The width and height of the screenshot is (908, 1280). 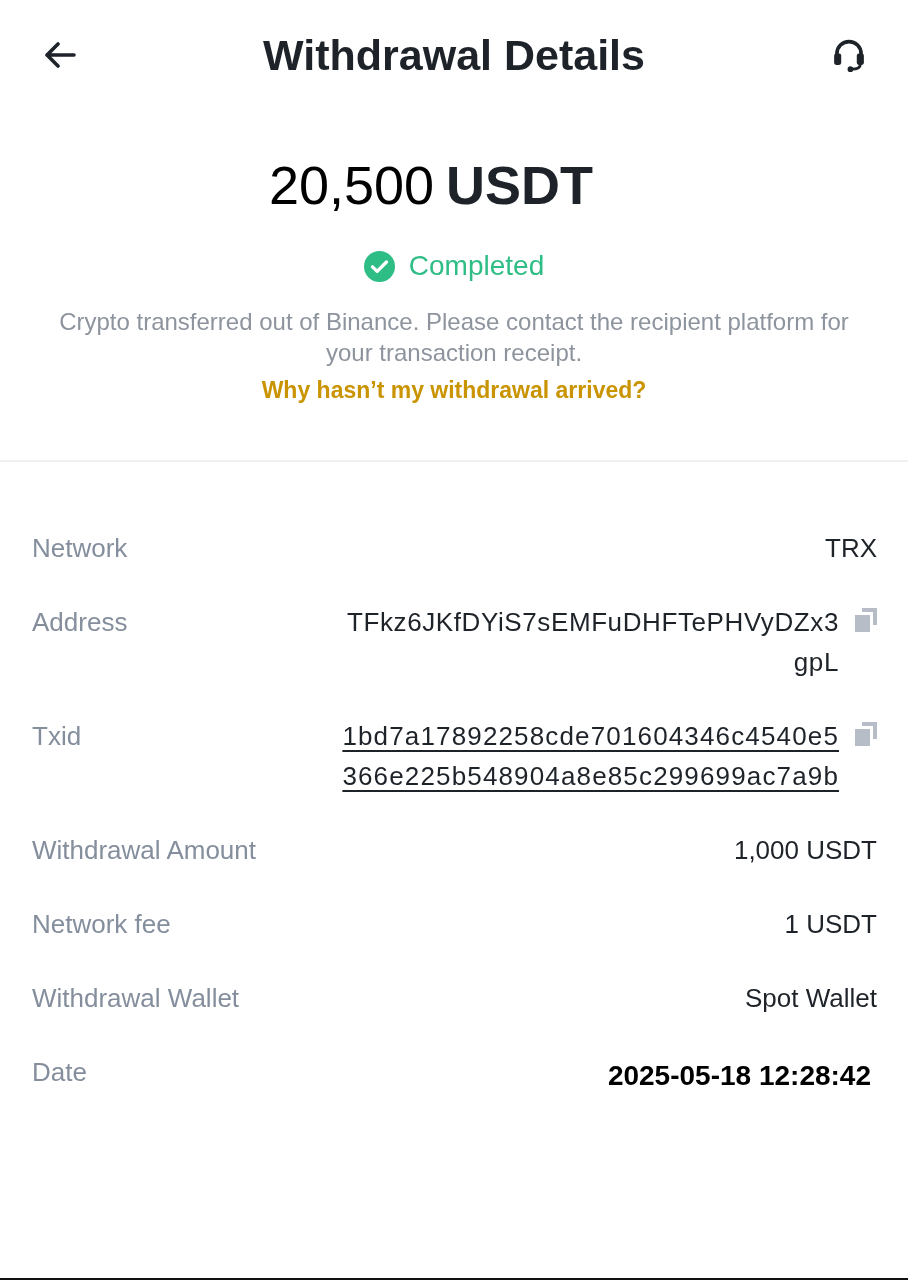 I want to click on detail-value: TRX, so click(x=851, y=548).